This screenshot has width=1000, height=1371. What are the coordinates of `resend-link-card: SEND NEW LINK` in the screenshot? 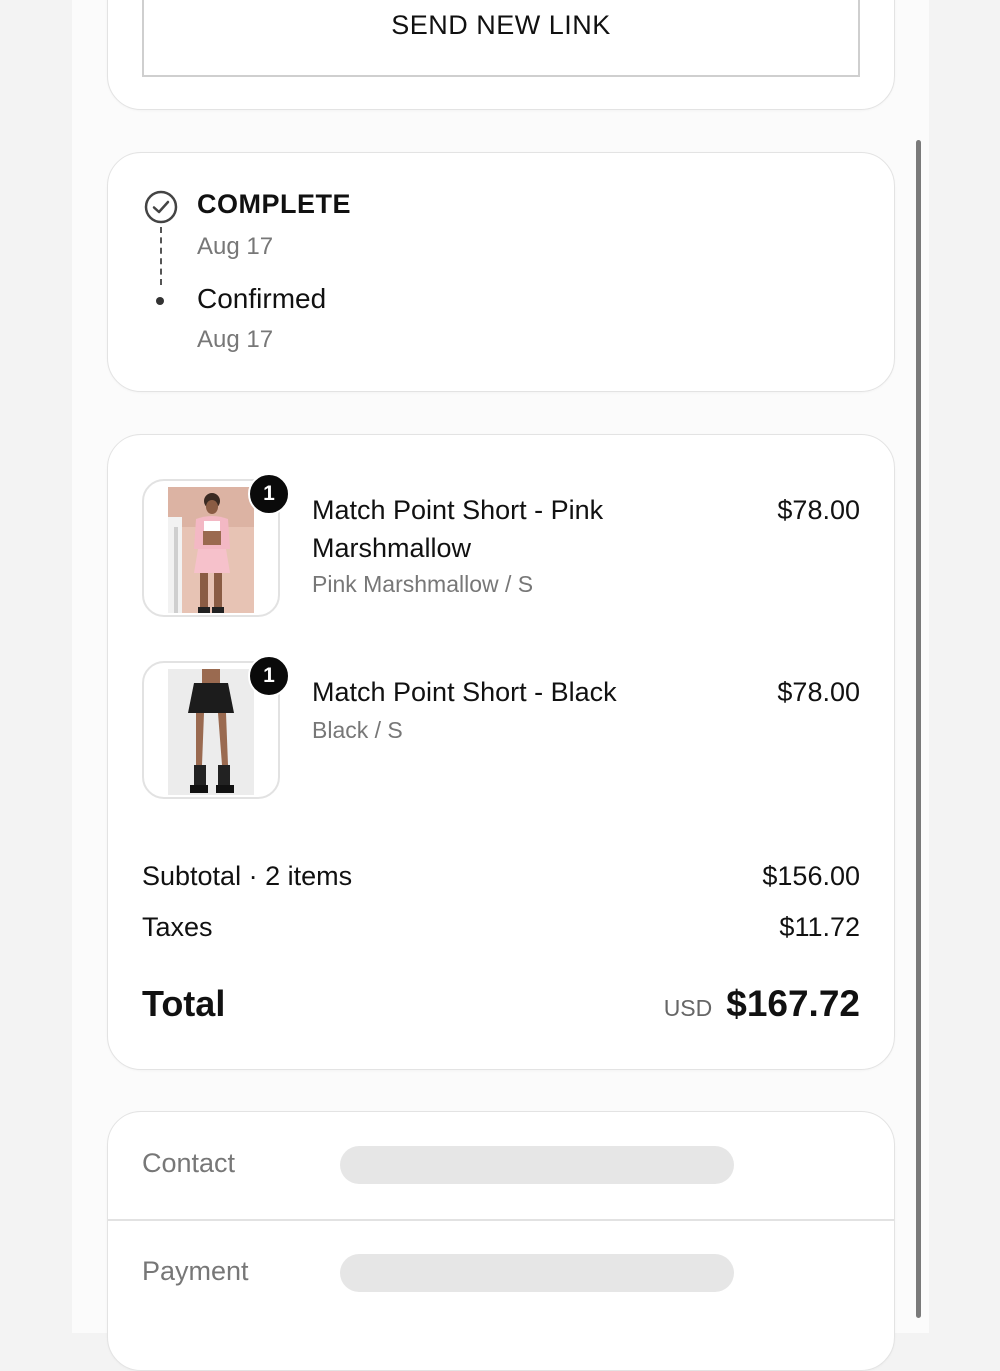 It's located at (501, 55).